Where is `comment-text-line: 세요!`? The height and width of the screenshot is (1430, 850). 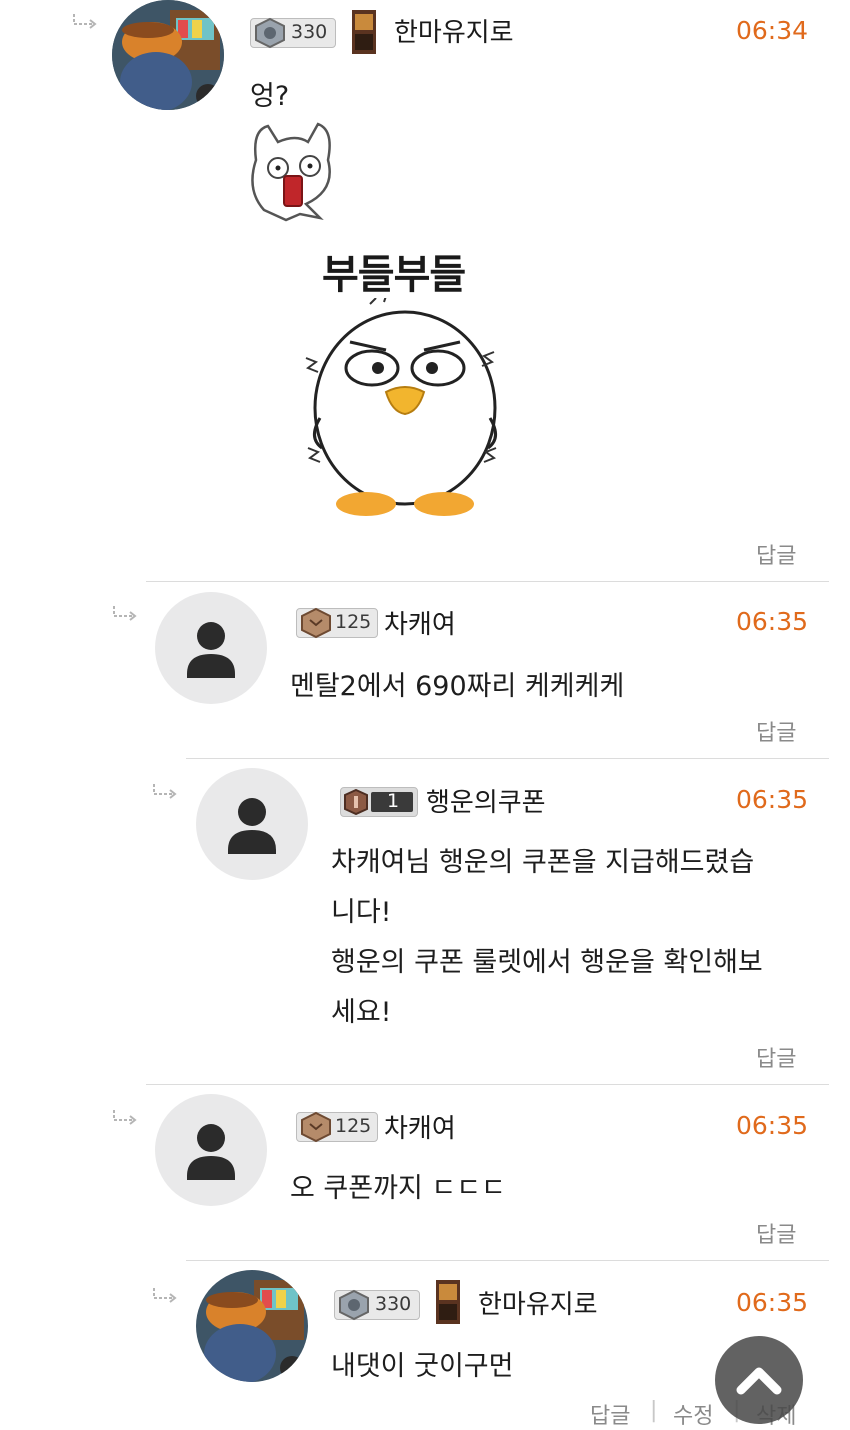
comment-text-line: 세요! is located at coordinates (361, 1012).